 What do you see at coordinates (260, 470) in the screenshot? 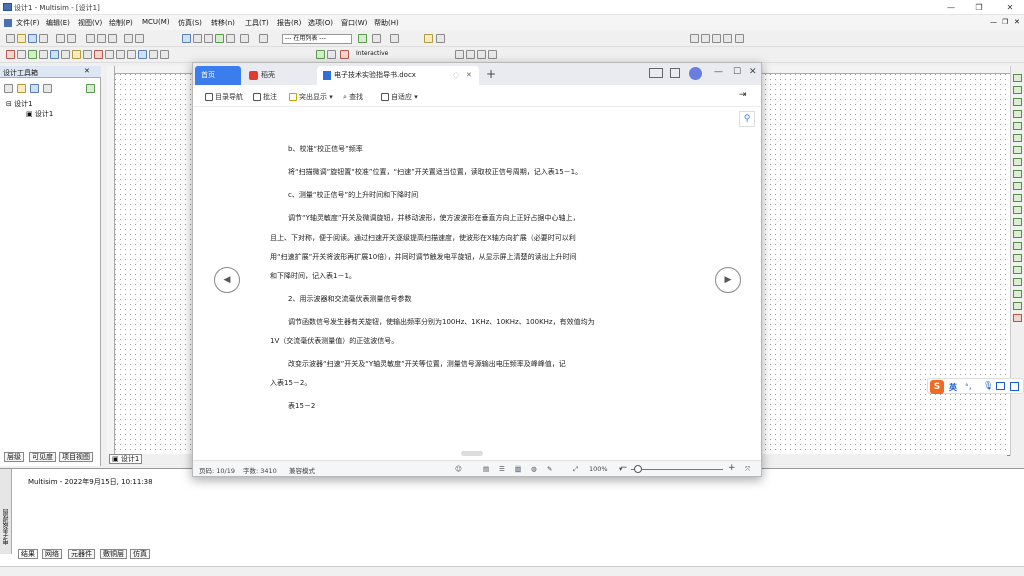
I see `word-count: 字数: 3410` at bounding box center [260, 470].